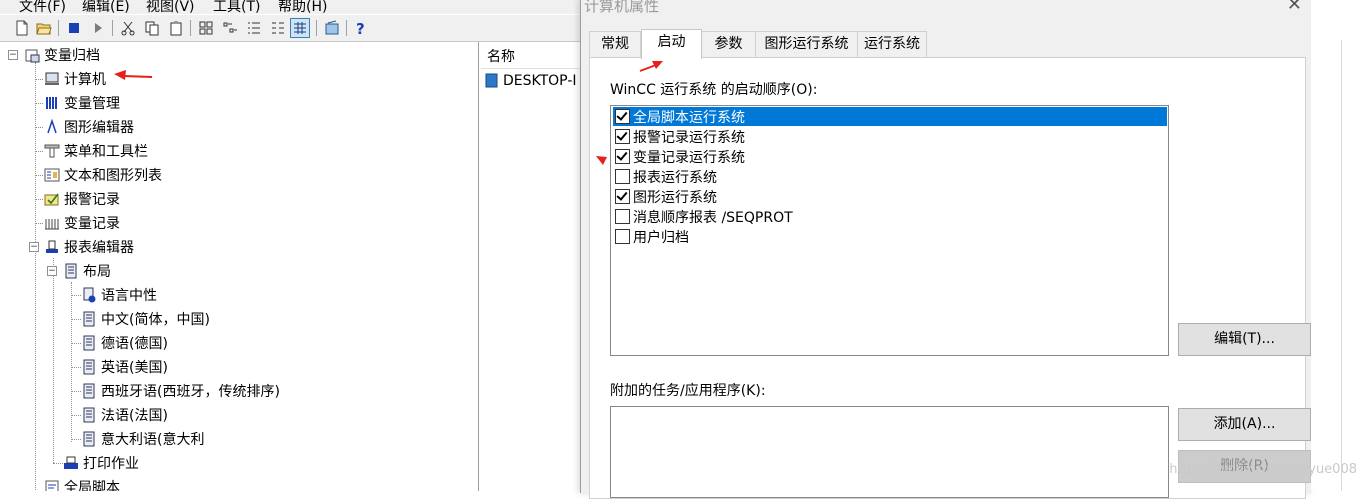  I want to click on large-icons-view-icon, so click(206, 28).